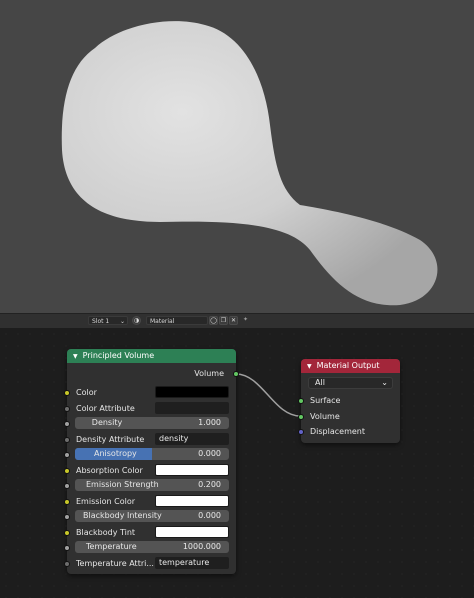  What do you see at coordinates (350, 383) in the screenshot?
I see `target-dropdown: All ⌄` at bounding box center [350, 383].